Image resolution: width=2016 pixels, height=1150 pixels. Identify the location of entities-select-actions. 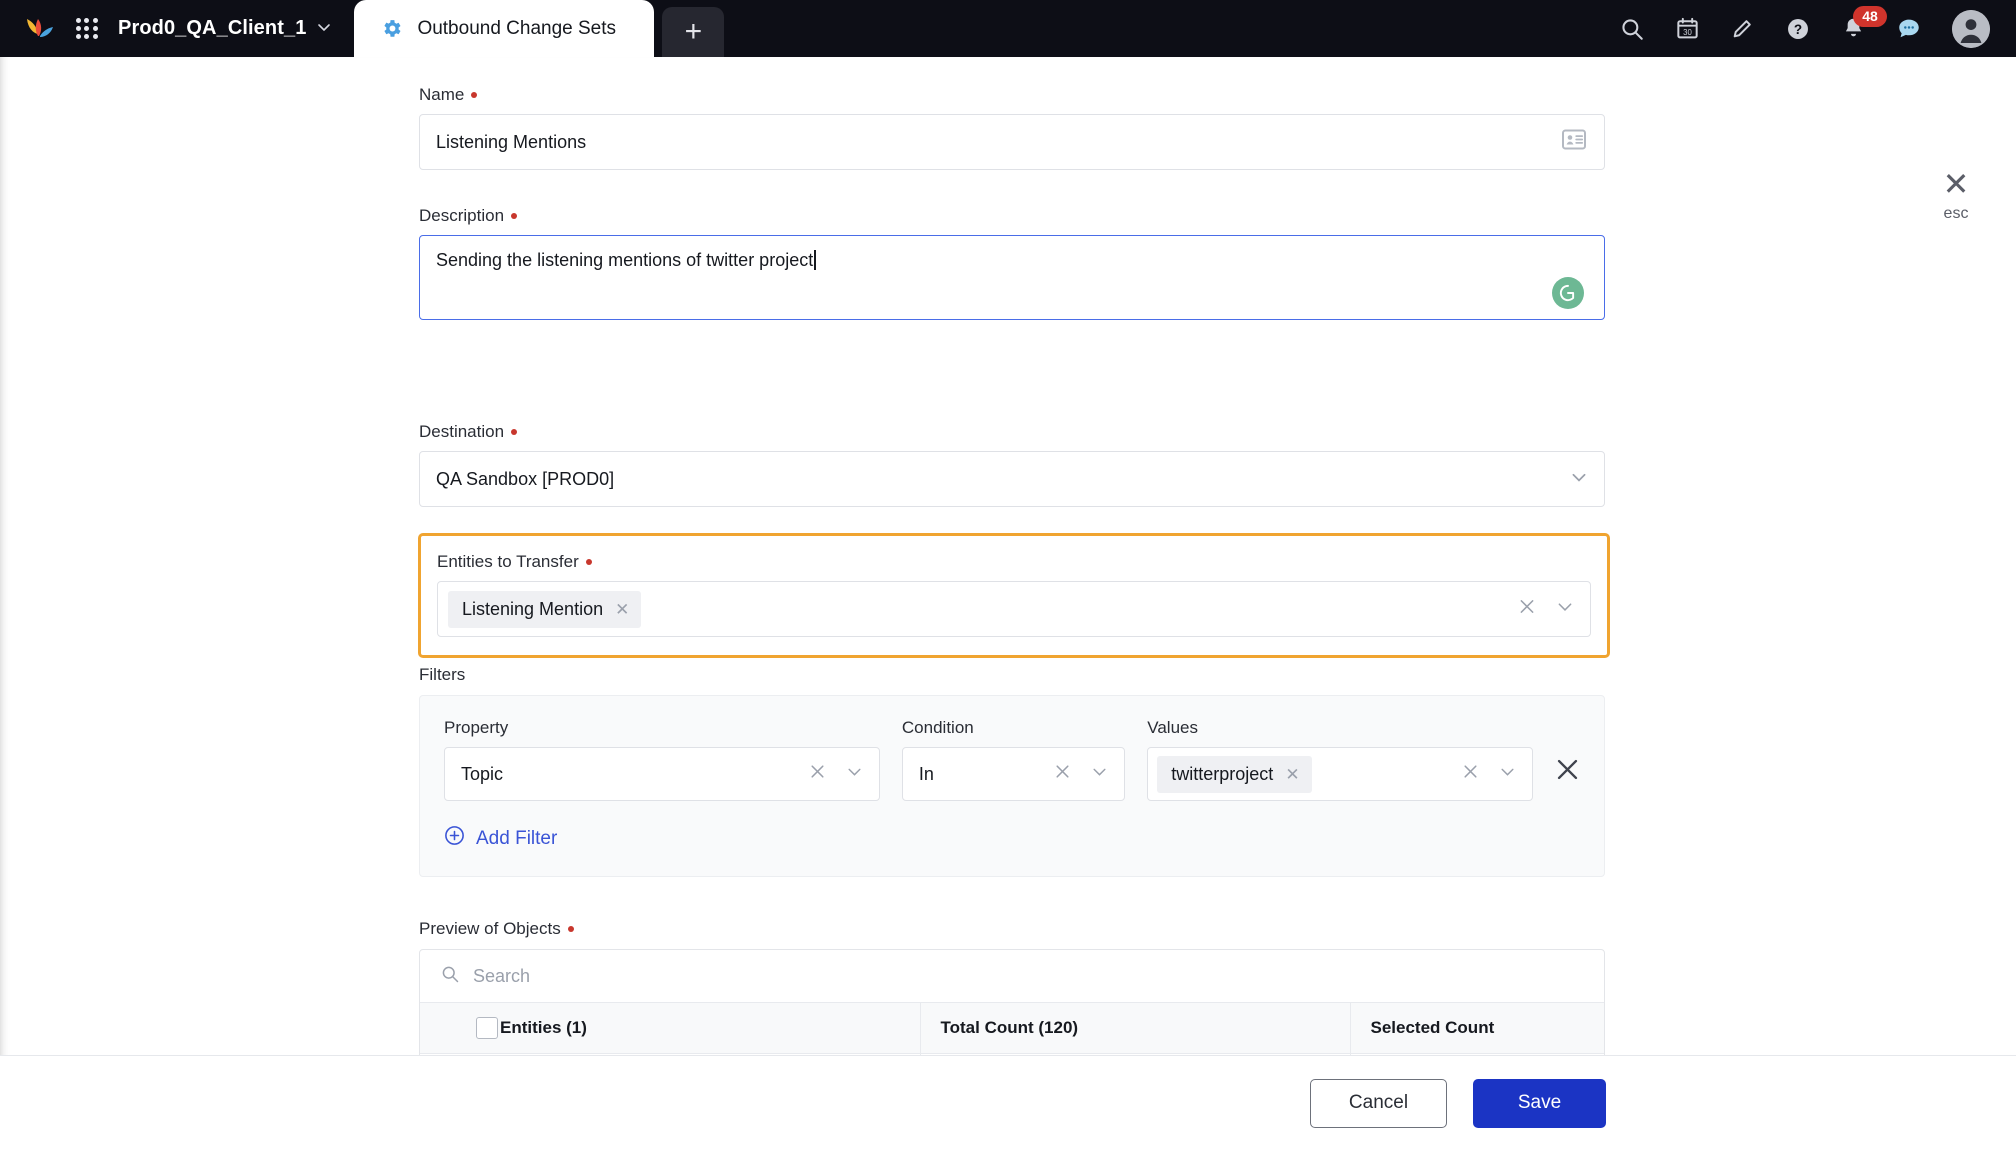
(1546, 609).